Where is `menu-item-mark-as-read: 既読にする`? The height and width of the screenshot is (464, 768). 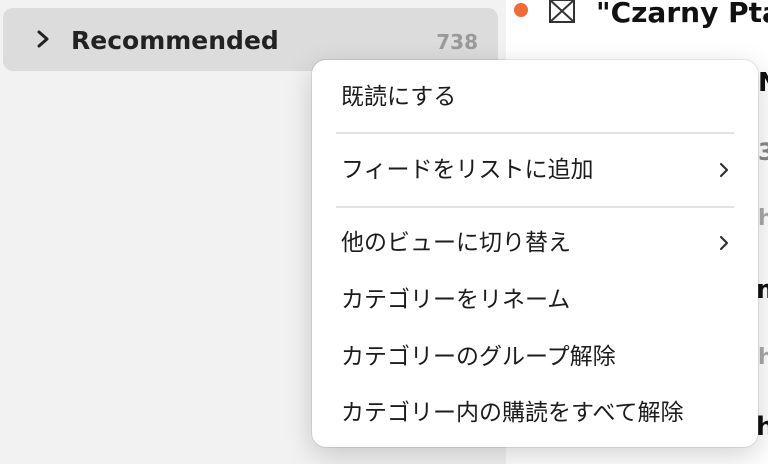
menu-item-mark-as-read: 既読にする is located at coordinates (535, 97).